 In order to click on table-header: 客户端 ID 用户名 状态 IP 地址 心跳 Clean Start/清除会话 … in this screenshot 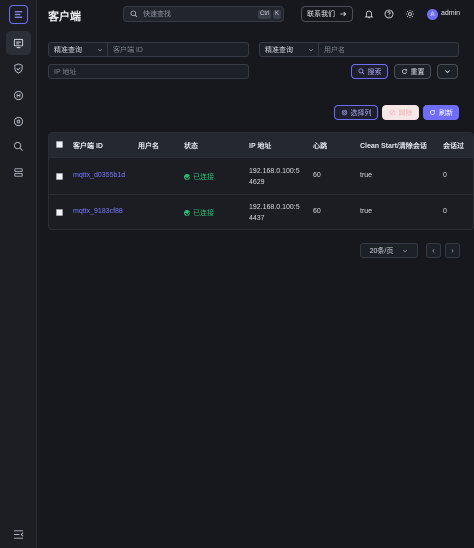, I will do `click(261, 145)`.